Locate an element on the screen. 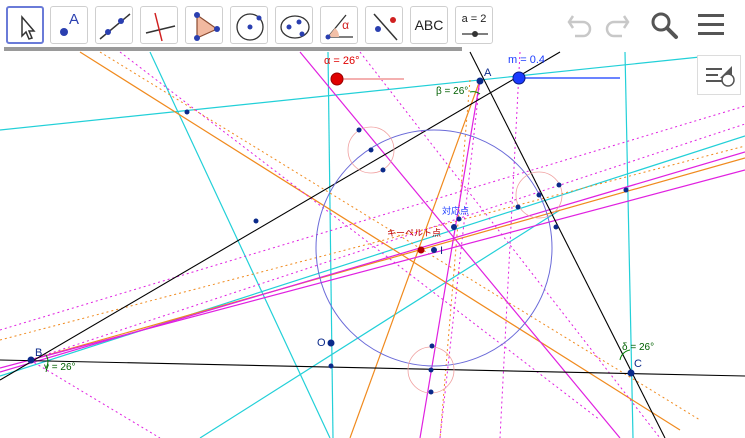 The height and width of the screenshot is (438, 745). lemoine-label: 対応点 is located at coordinates (455, 211).